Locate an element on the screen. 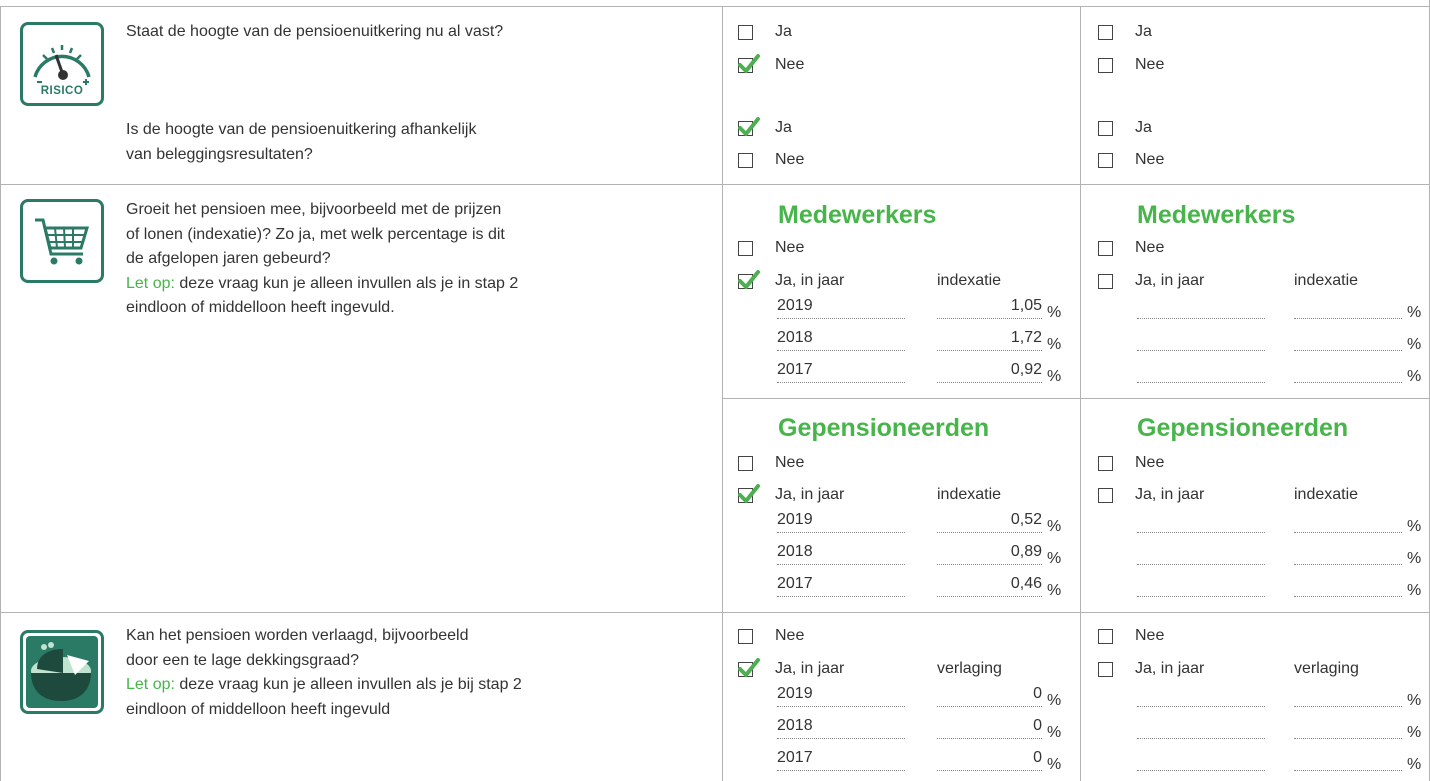 The width and height of the screenshot is (1430, 781). medewerkers-value-2018: 1,72 is located at coordinates (1026, 337).